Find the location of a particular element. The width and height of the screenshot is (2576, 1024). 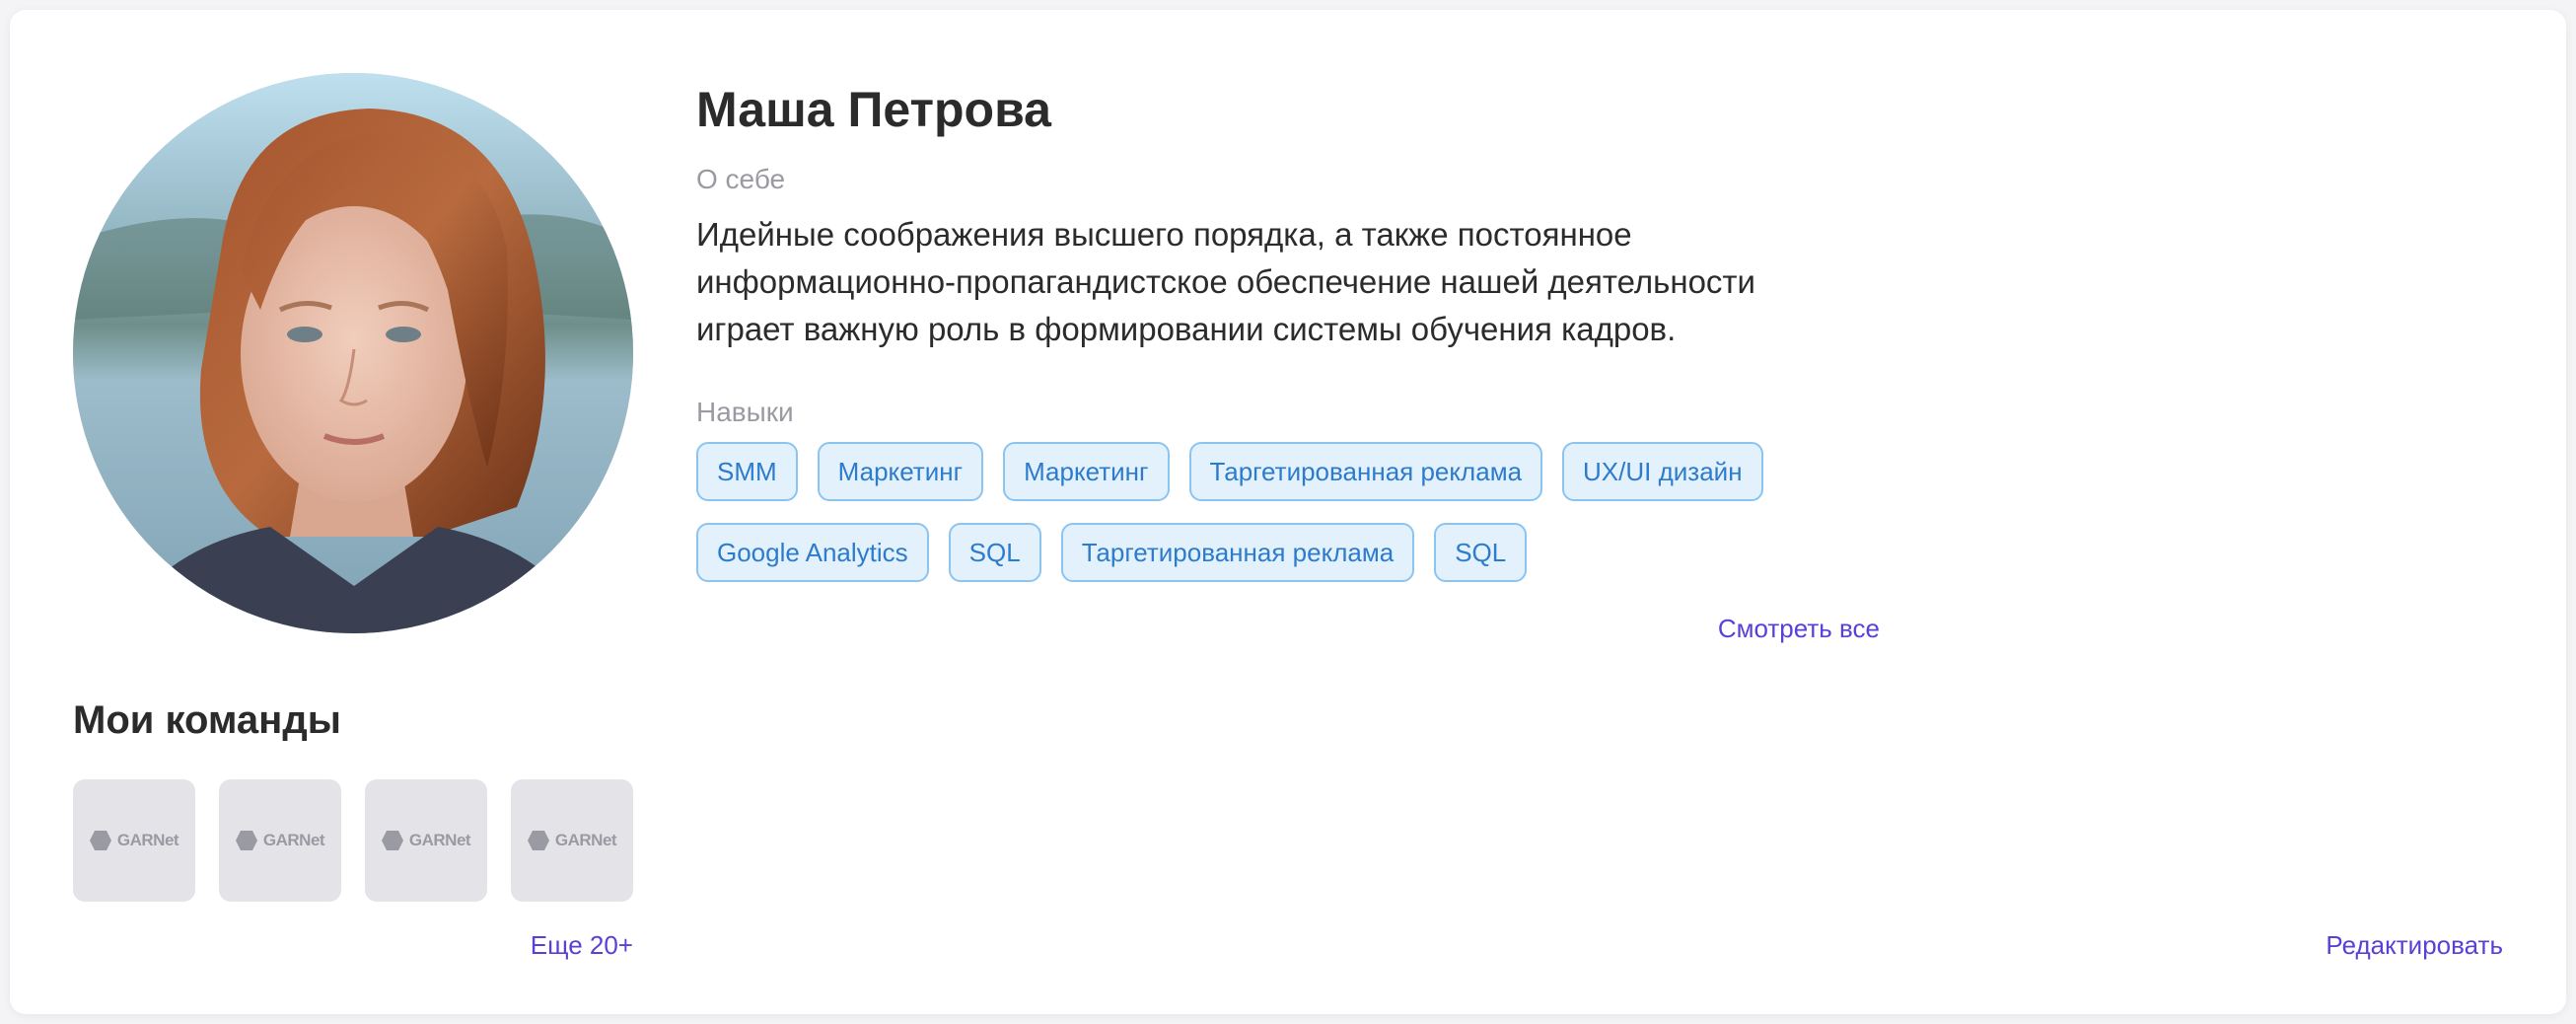

teams-list: GARNet GARNet GARNet GARNet is located at coordinates (353, 840).